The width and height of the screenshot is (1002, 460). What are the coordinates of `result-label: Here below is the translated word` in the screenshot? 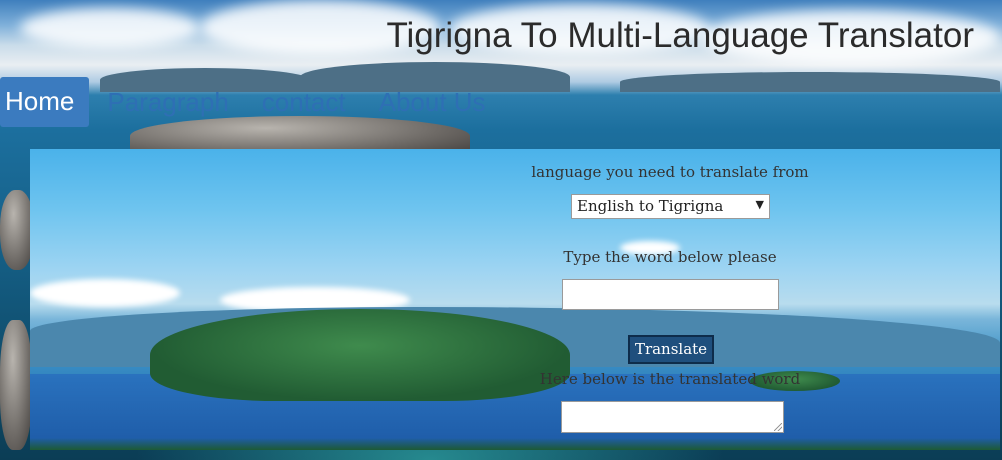 It's located at (670, 379).